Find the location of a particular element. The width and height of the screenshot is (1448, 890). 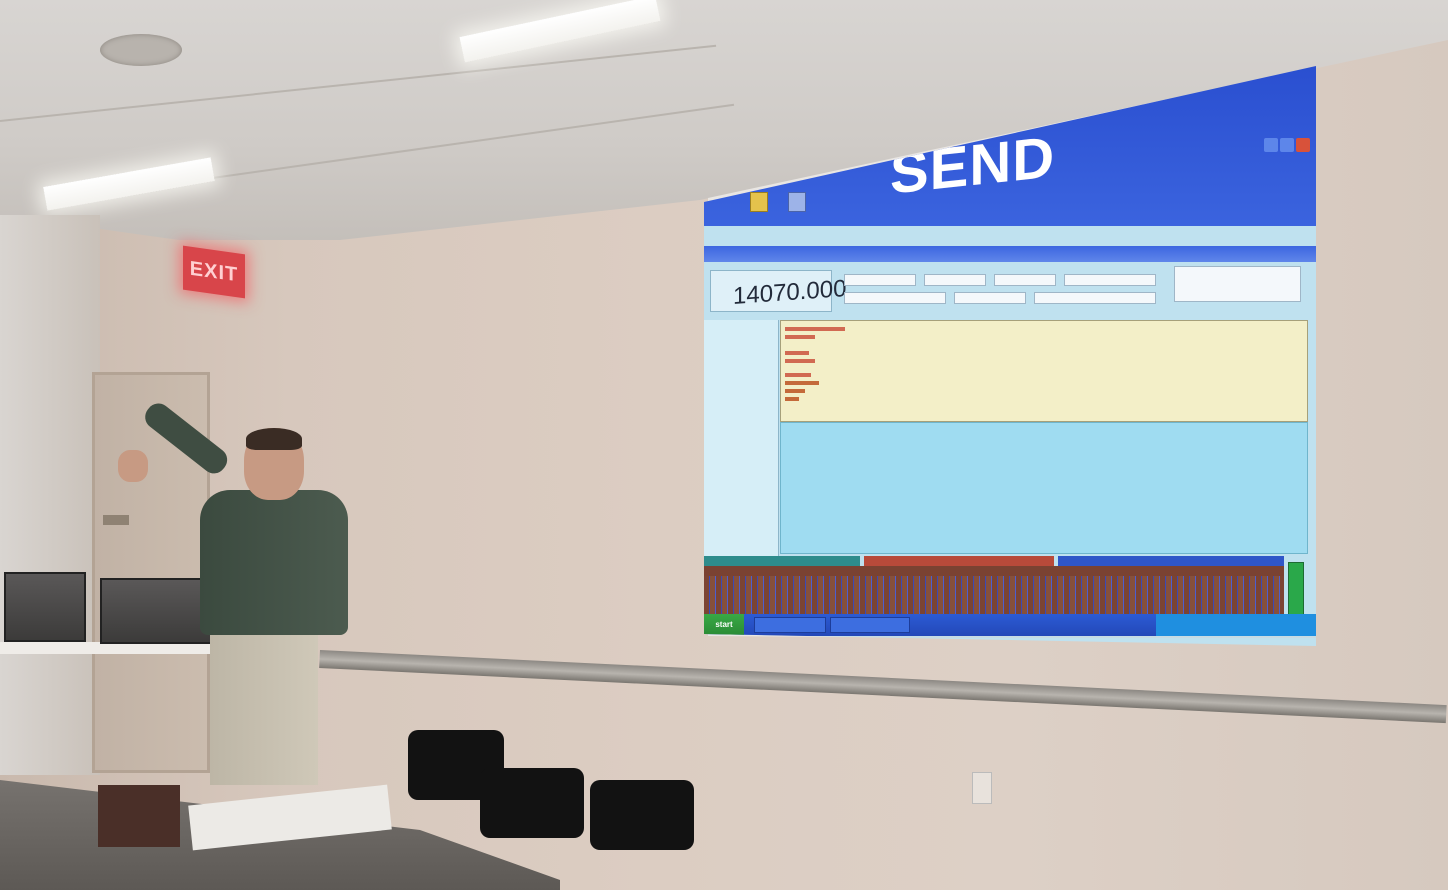

menu-bar is located at coordinates (1010, 254).